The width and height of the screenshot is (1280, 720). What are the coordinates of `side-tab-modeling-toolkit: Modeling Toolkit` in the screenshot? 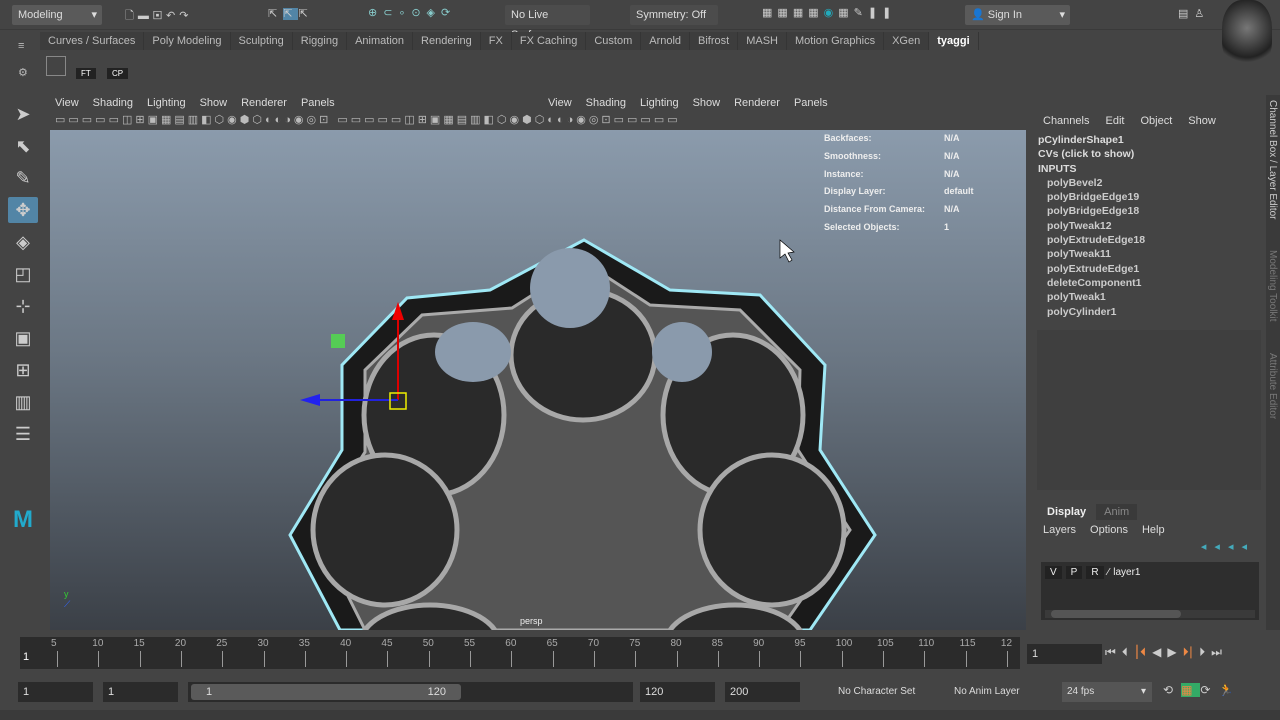 It's located at (1272, 286).